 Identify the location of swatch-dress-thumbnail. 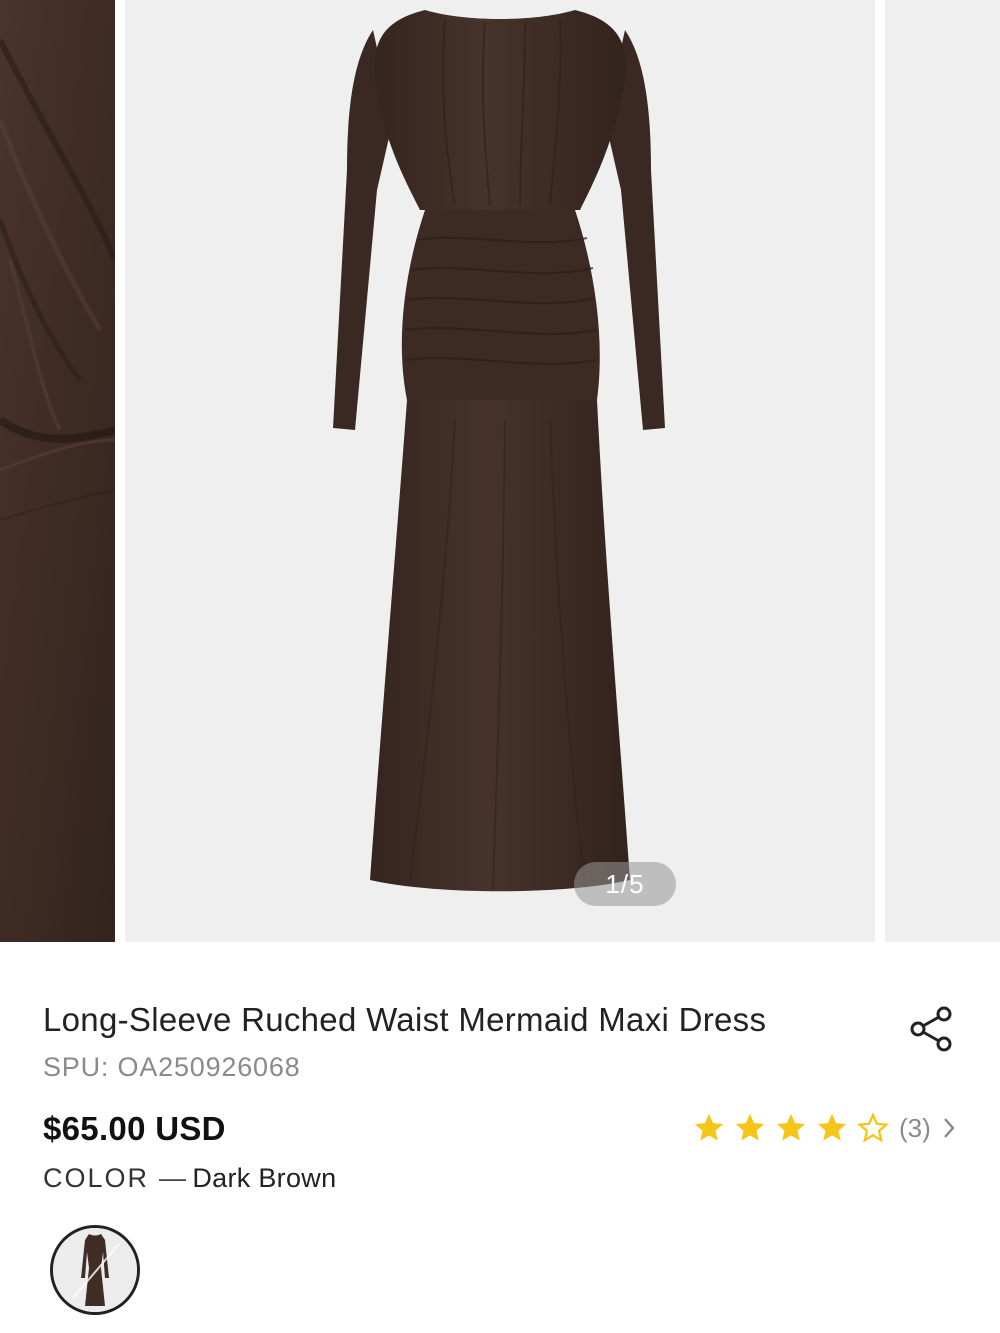
(95, 1270).